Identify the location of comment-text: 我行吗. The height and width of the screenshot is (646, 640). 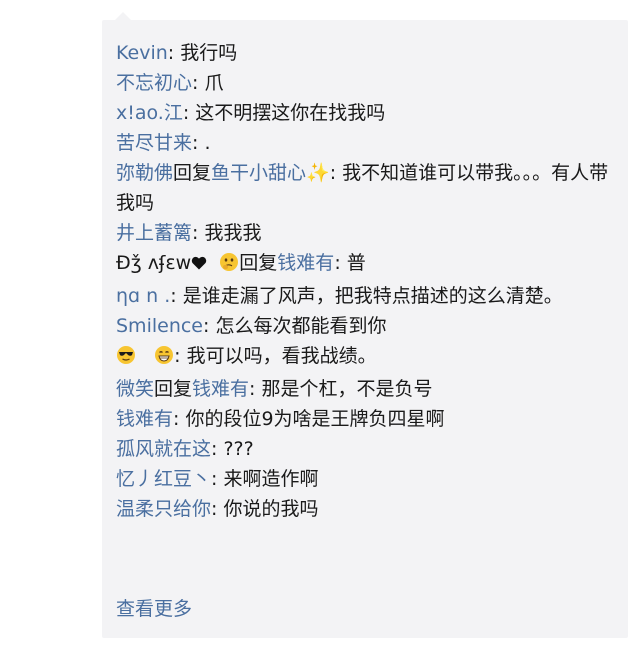
(209, 53).